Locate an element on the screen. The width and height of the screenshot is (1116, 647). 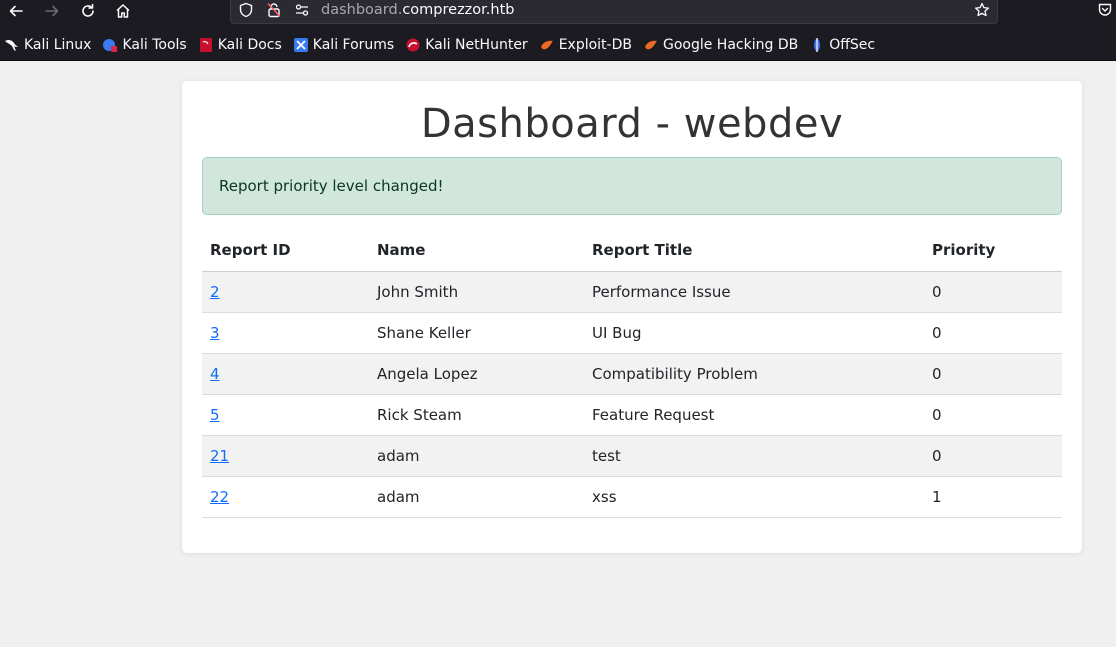
column-header-report-id: Report ID is located at coordinates (285, 251).